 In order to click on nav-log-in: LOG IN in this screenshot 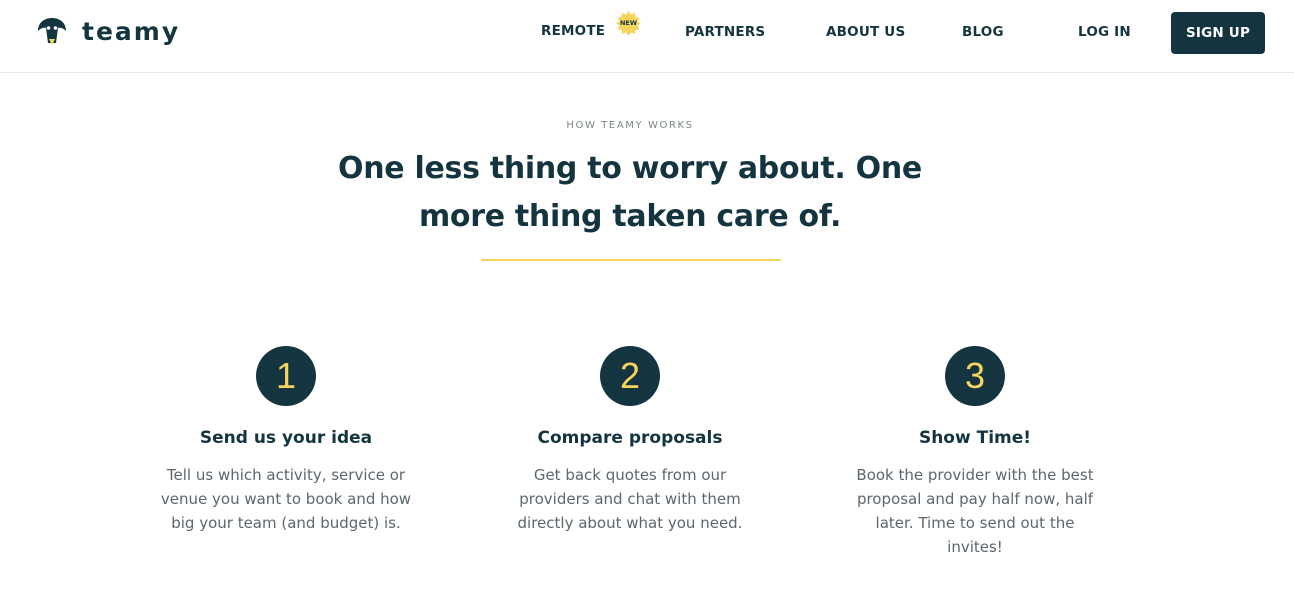, I will do `click(1104, 32)`.